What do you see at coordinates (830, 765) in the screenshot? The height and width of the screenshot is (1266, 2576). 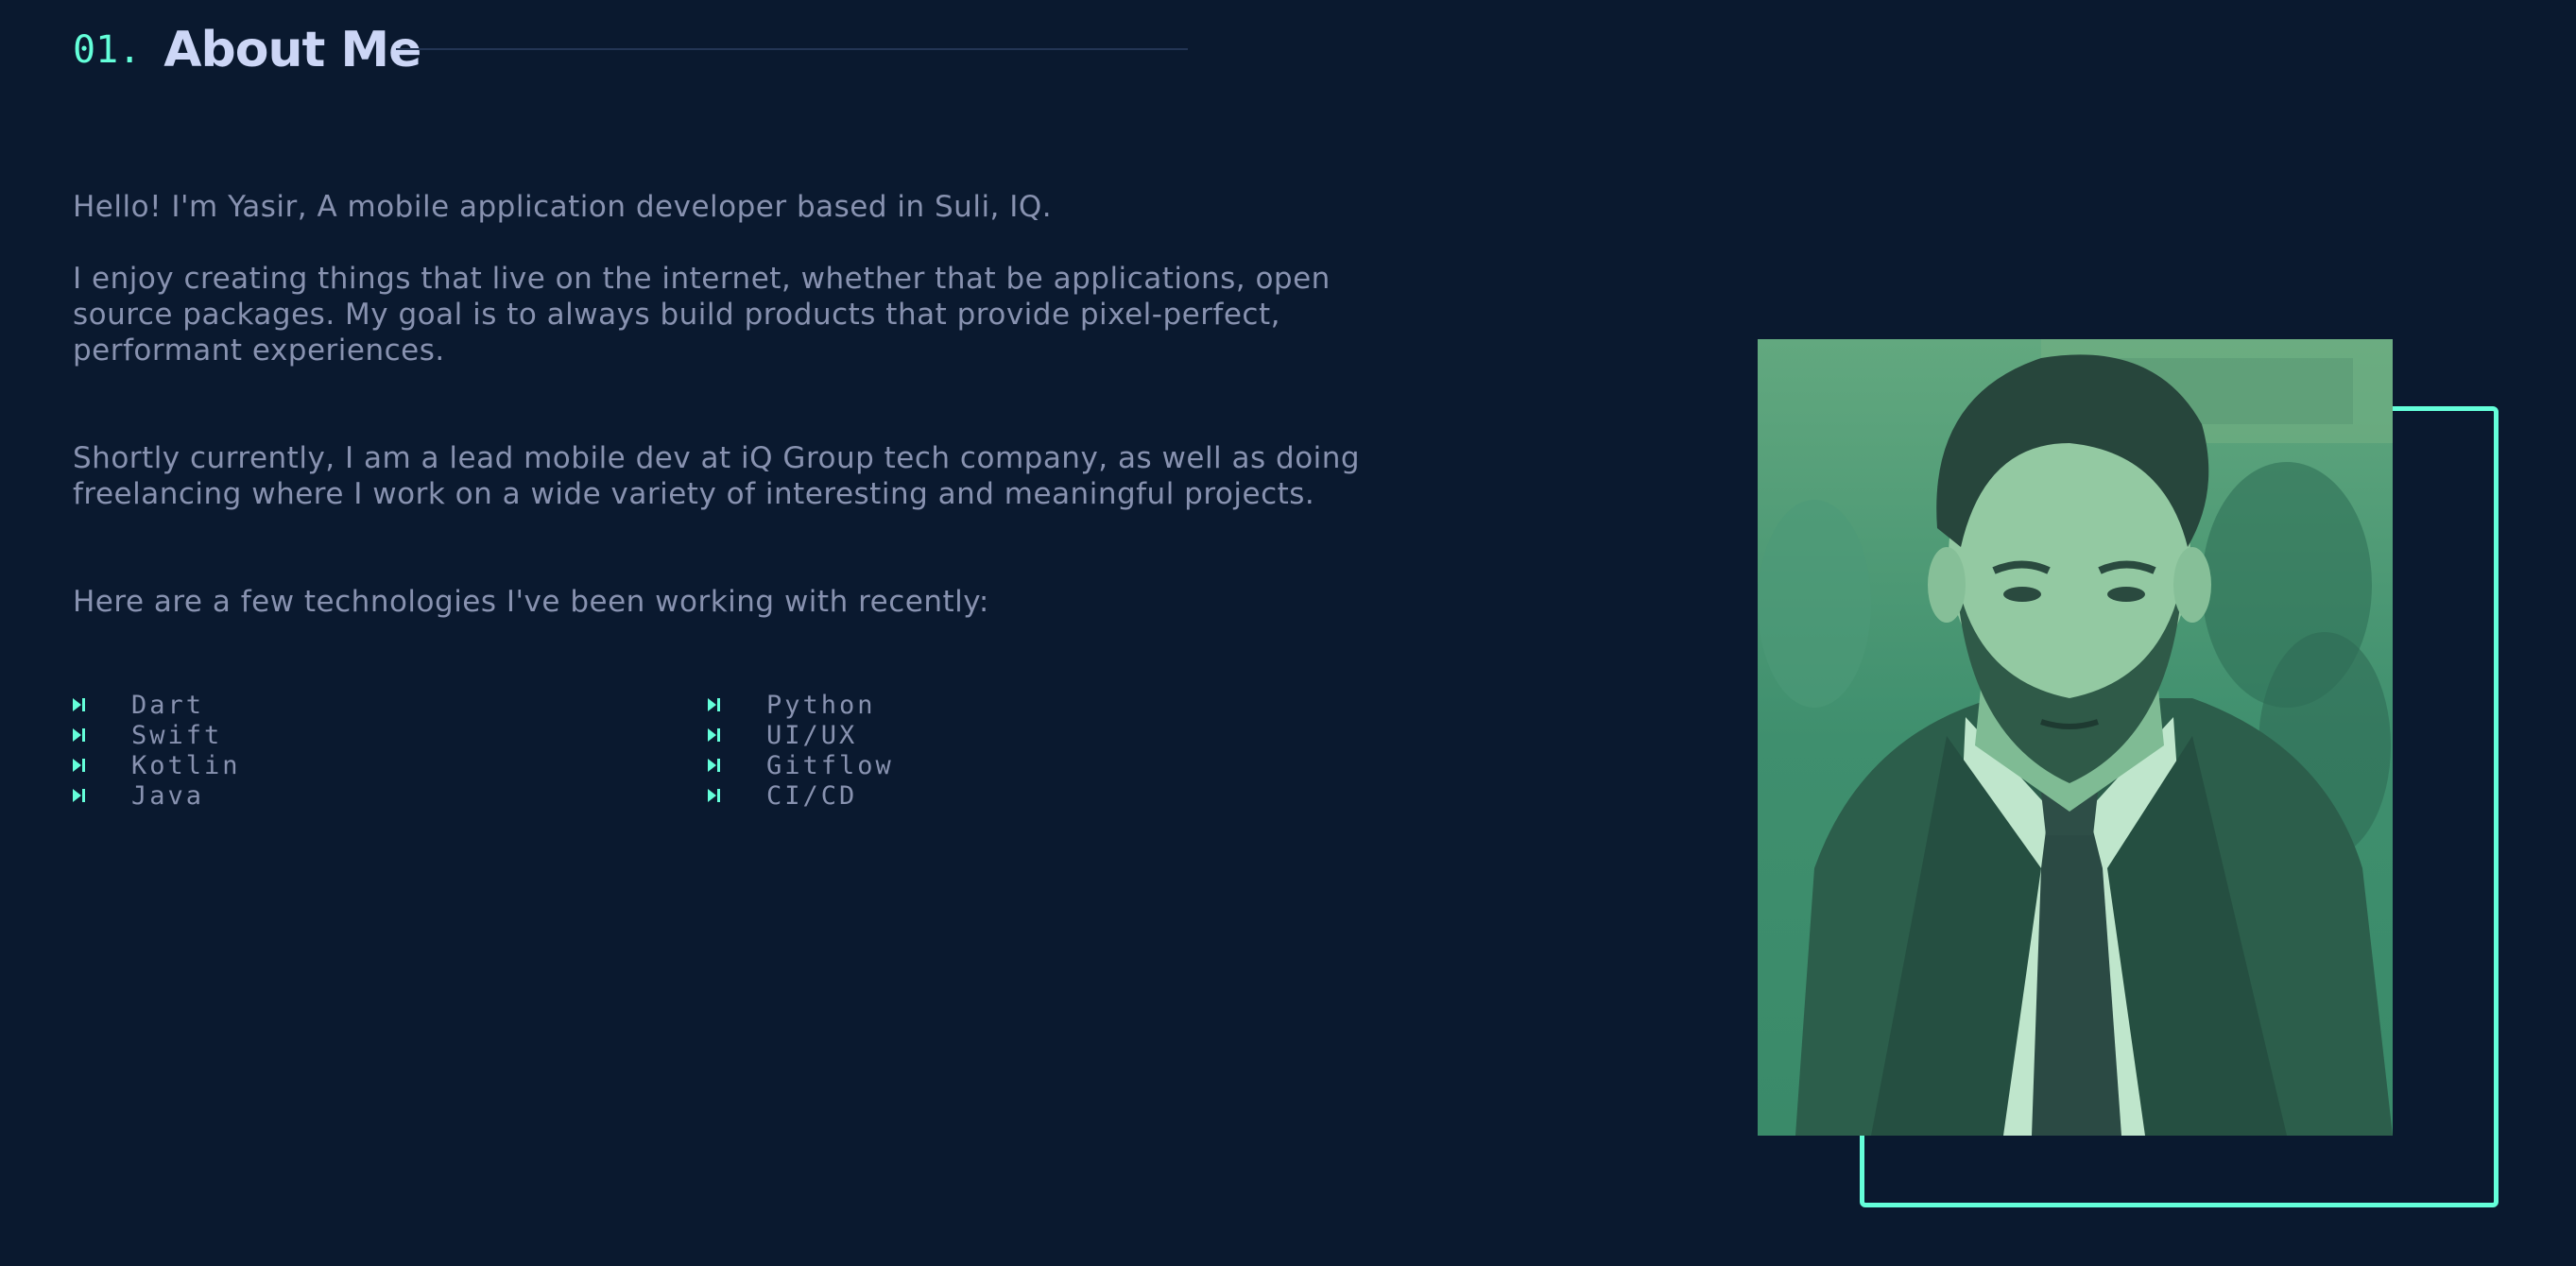 I see `technology-label: Gitflow` at bounding box center [830, 765].